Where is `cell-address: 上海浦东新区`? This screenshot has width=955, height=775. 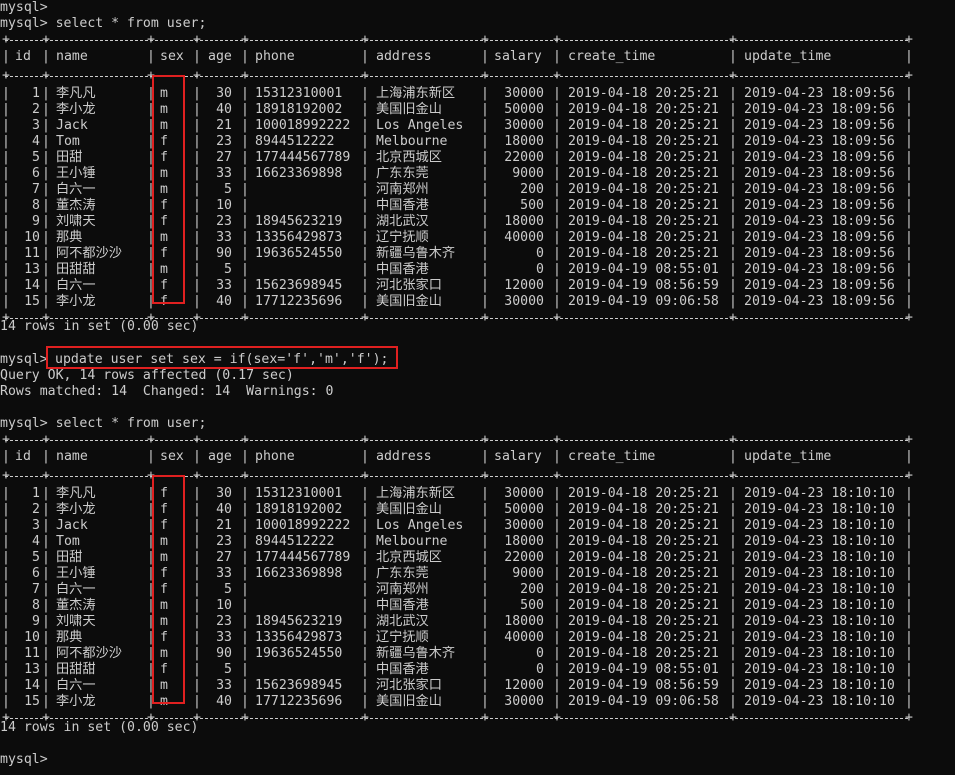
cell-address: 上海浦东新区 is located at coordinates (416, 93).